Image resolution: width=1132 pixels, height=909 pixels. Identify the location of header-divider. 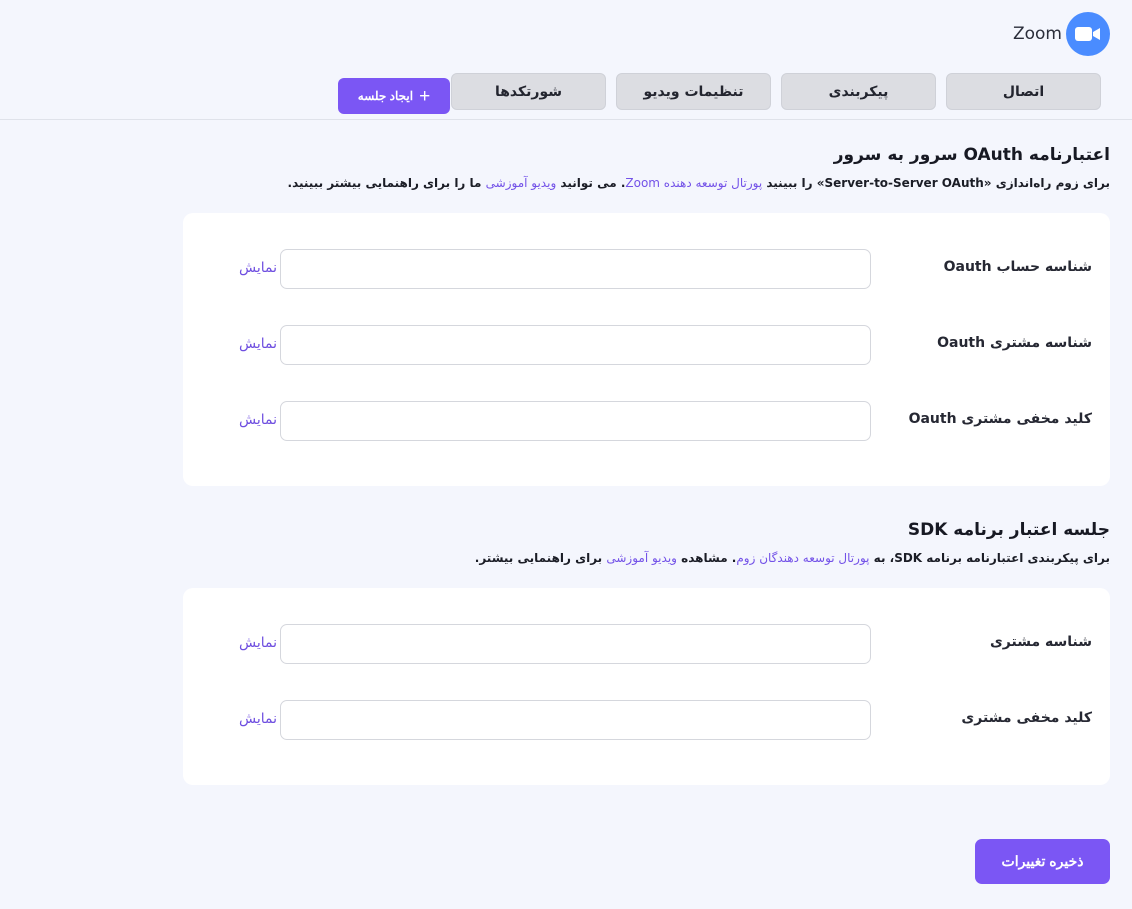
(566, 119).